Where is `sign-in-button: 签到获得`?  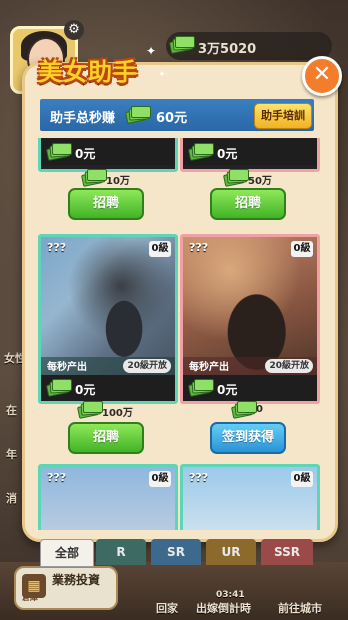 sign-in-button: 签到获得 is located at coordinates (248, 438).